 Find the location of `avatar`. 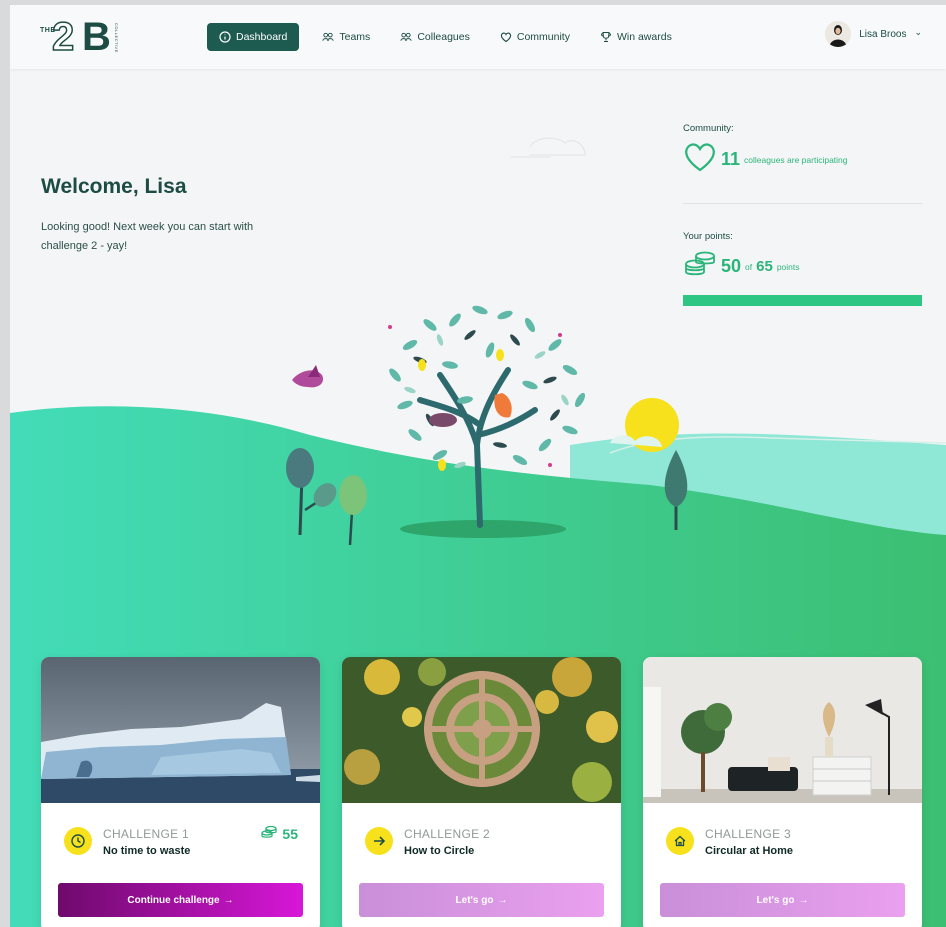

avatar is located at coordinates (838, 34).